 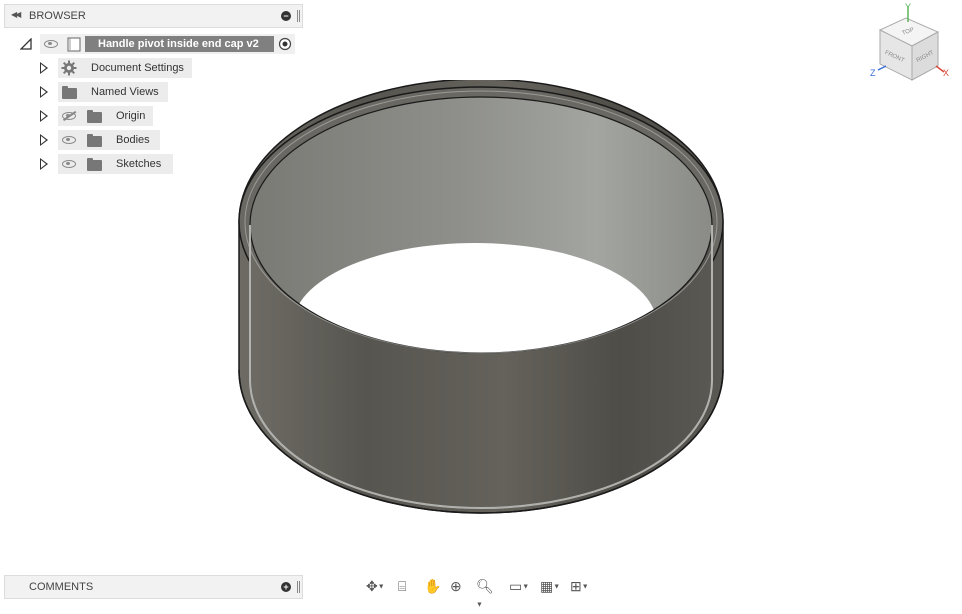 I want to click on item-label: Bodies, so click(x=133, y=140).